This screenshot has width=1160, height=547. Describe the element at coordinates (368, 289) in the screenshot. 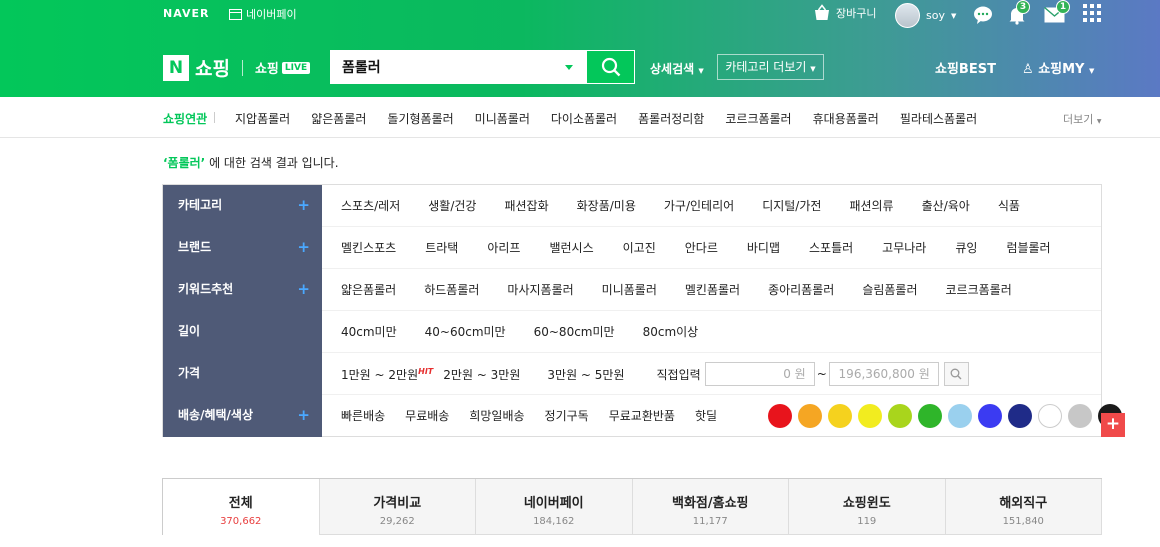

I see `filter-option: 얇은폼롤러` at that location.